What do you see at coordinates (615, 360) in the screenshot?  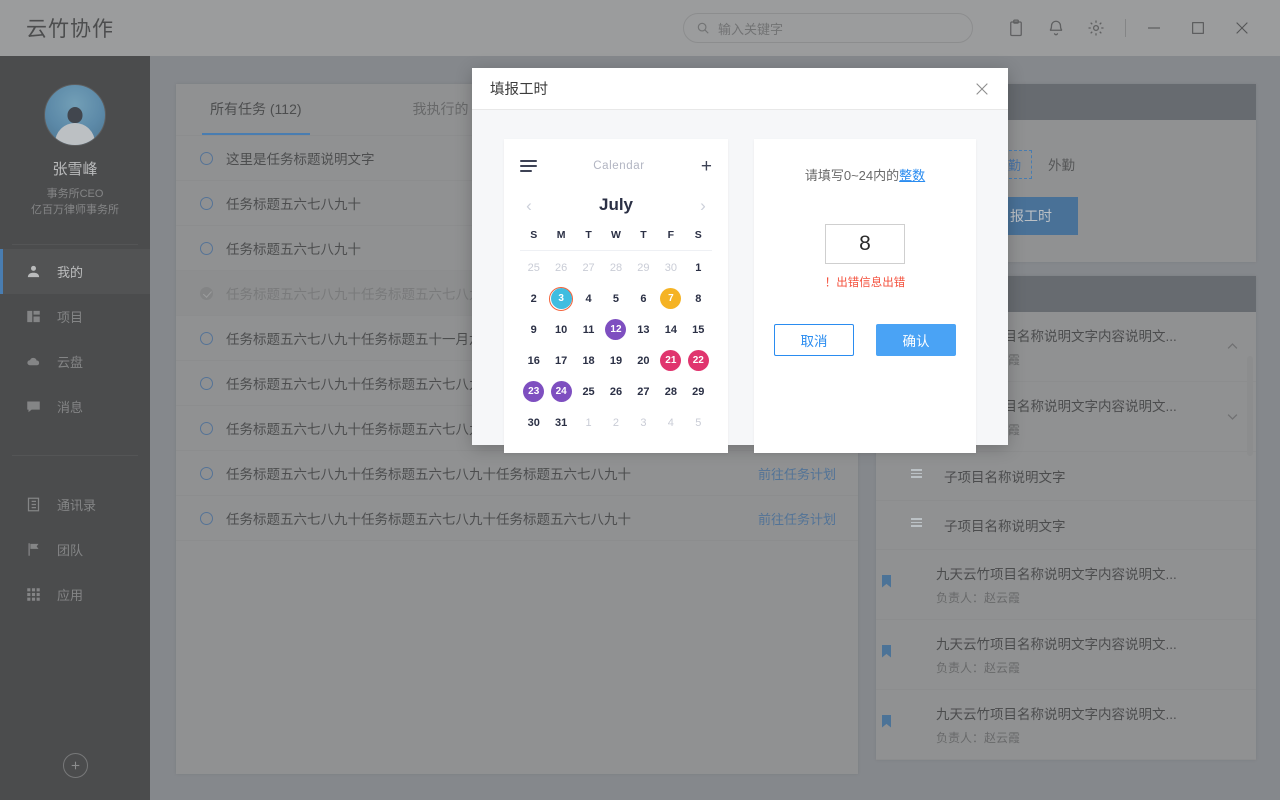 I see `calendar-day: 19` at bounding box center [615, 360].